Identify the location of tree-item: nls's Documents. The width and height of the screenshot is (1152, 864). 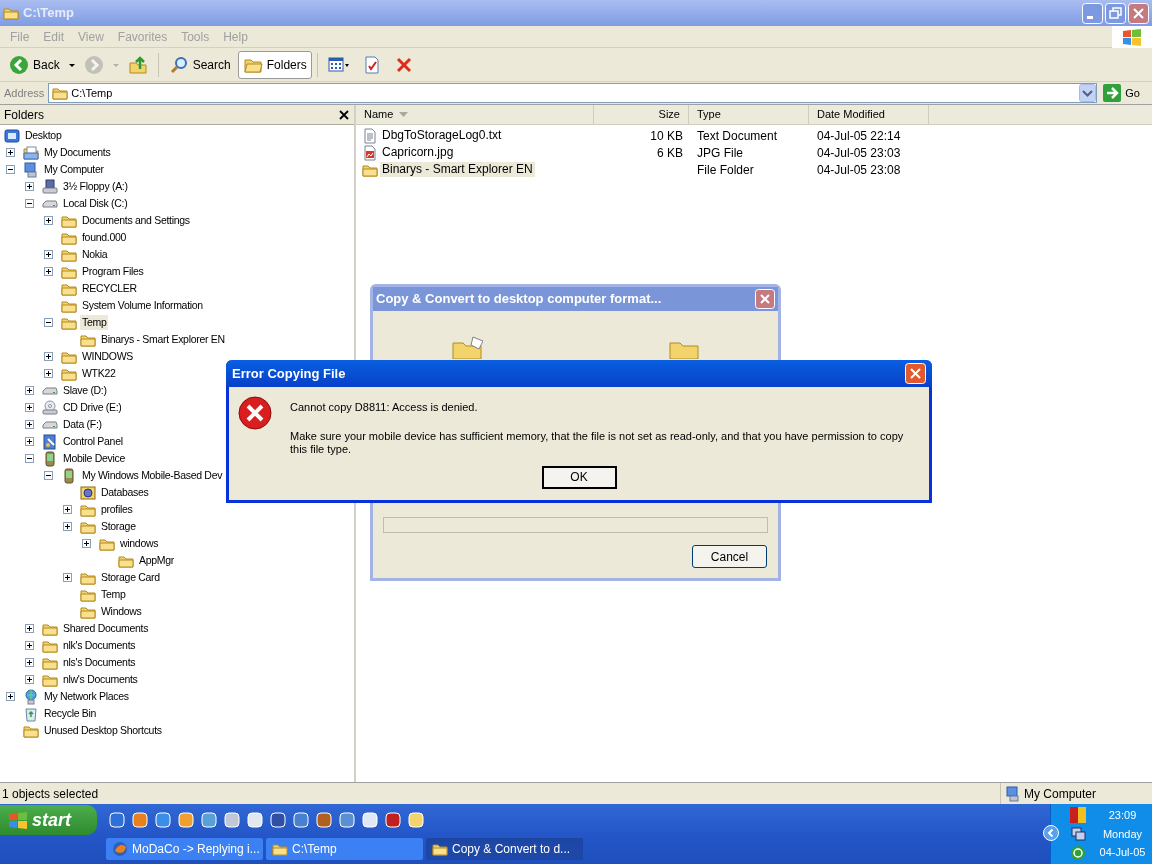
(99, 662).